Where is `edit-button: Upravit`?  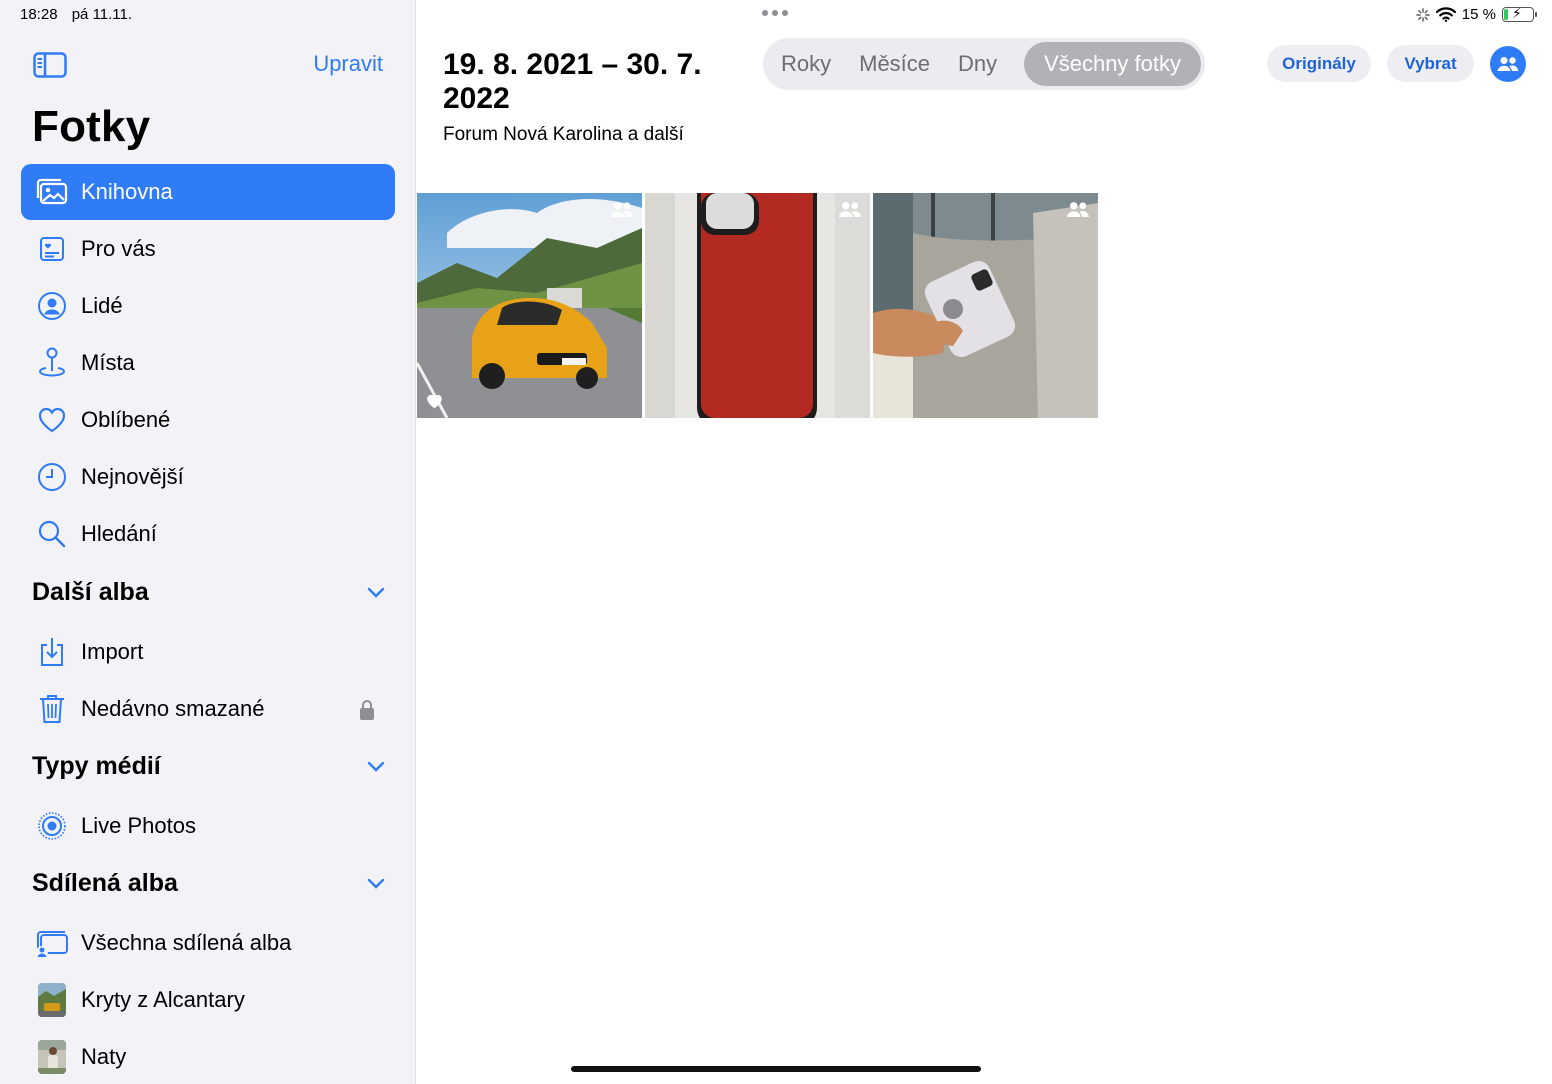
edit-button: Upravit is located at coordinates (348, 64).